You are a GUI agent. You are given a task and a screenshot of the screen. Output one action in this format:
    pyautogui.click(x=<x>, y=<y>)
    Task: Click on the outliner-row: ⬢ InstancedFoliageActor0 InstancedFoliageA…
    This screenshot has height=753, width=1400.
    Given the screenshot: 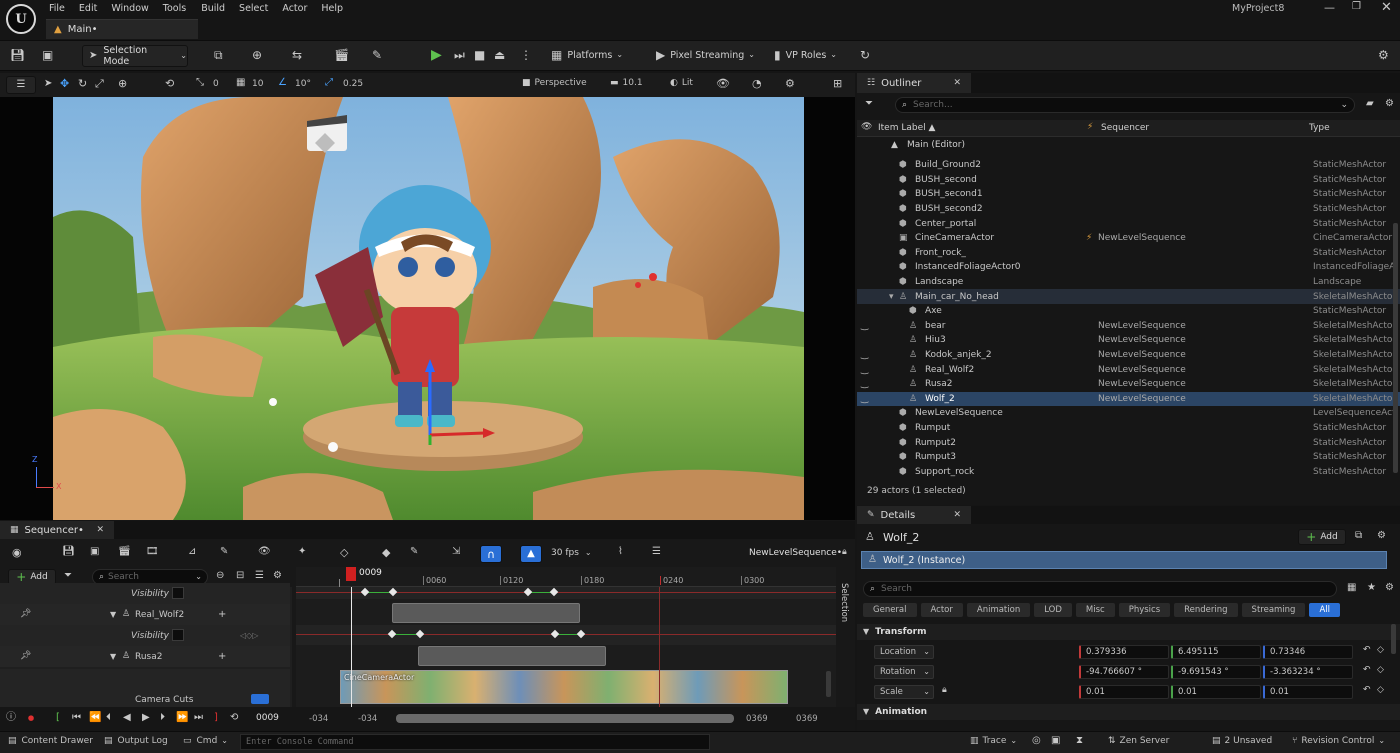 What is the action you would take?
    pyautogui.click(x=1128, y=267)
    